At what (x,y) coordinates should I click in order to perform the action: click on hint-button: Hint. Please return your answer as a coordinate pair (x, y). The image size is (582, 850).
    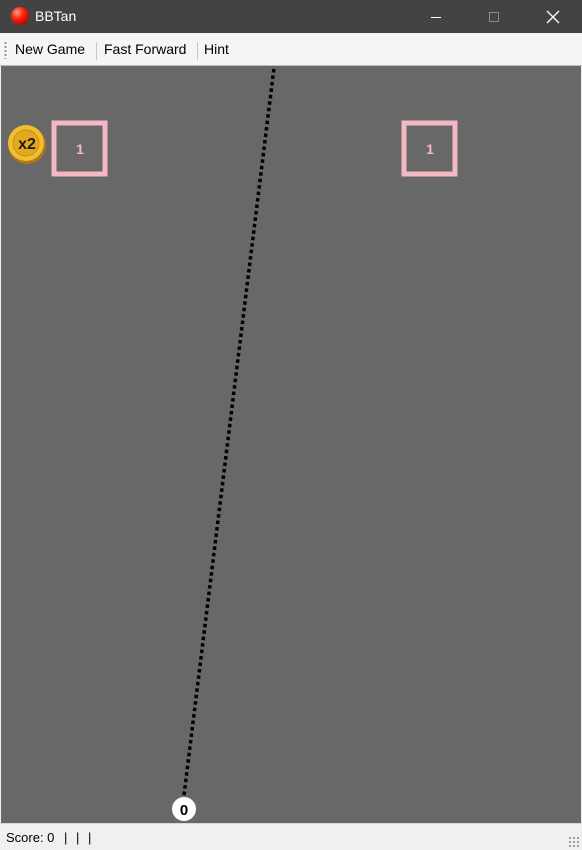
    Looking at the image, I should click on (216, 49).